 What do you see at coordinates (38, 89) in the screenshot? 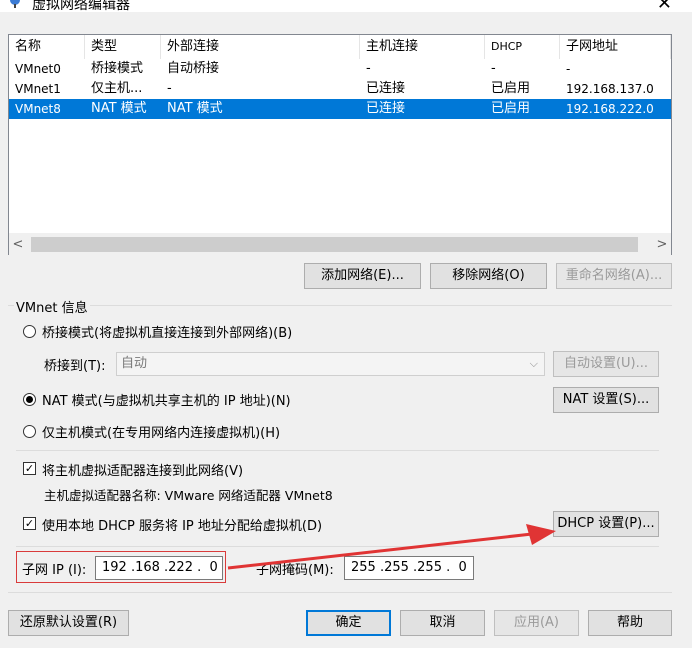
I see `cell-name: VMnet1` at bounding box center [38, 89].